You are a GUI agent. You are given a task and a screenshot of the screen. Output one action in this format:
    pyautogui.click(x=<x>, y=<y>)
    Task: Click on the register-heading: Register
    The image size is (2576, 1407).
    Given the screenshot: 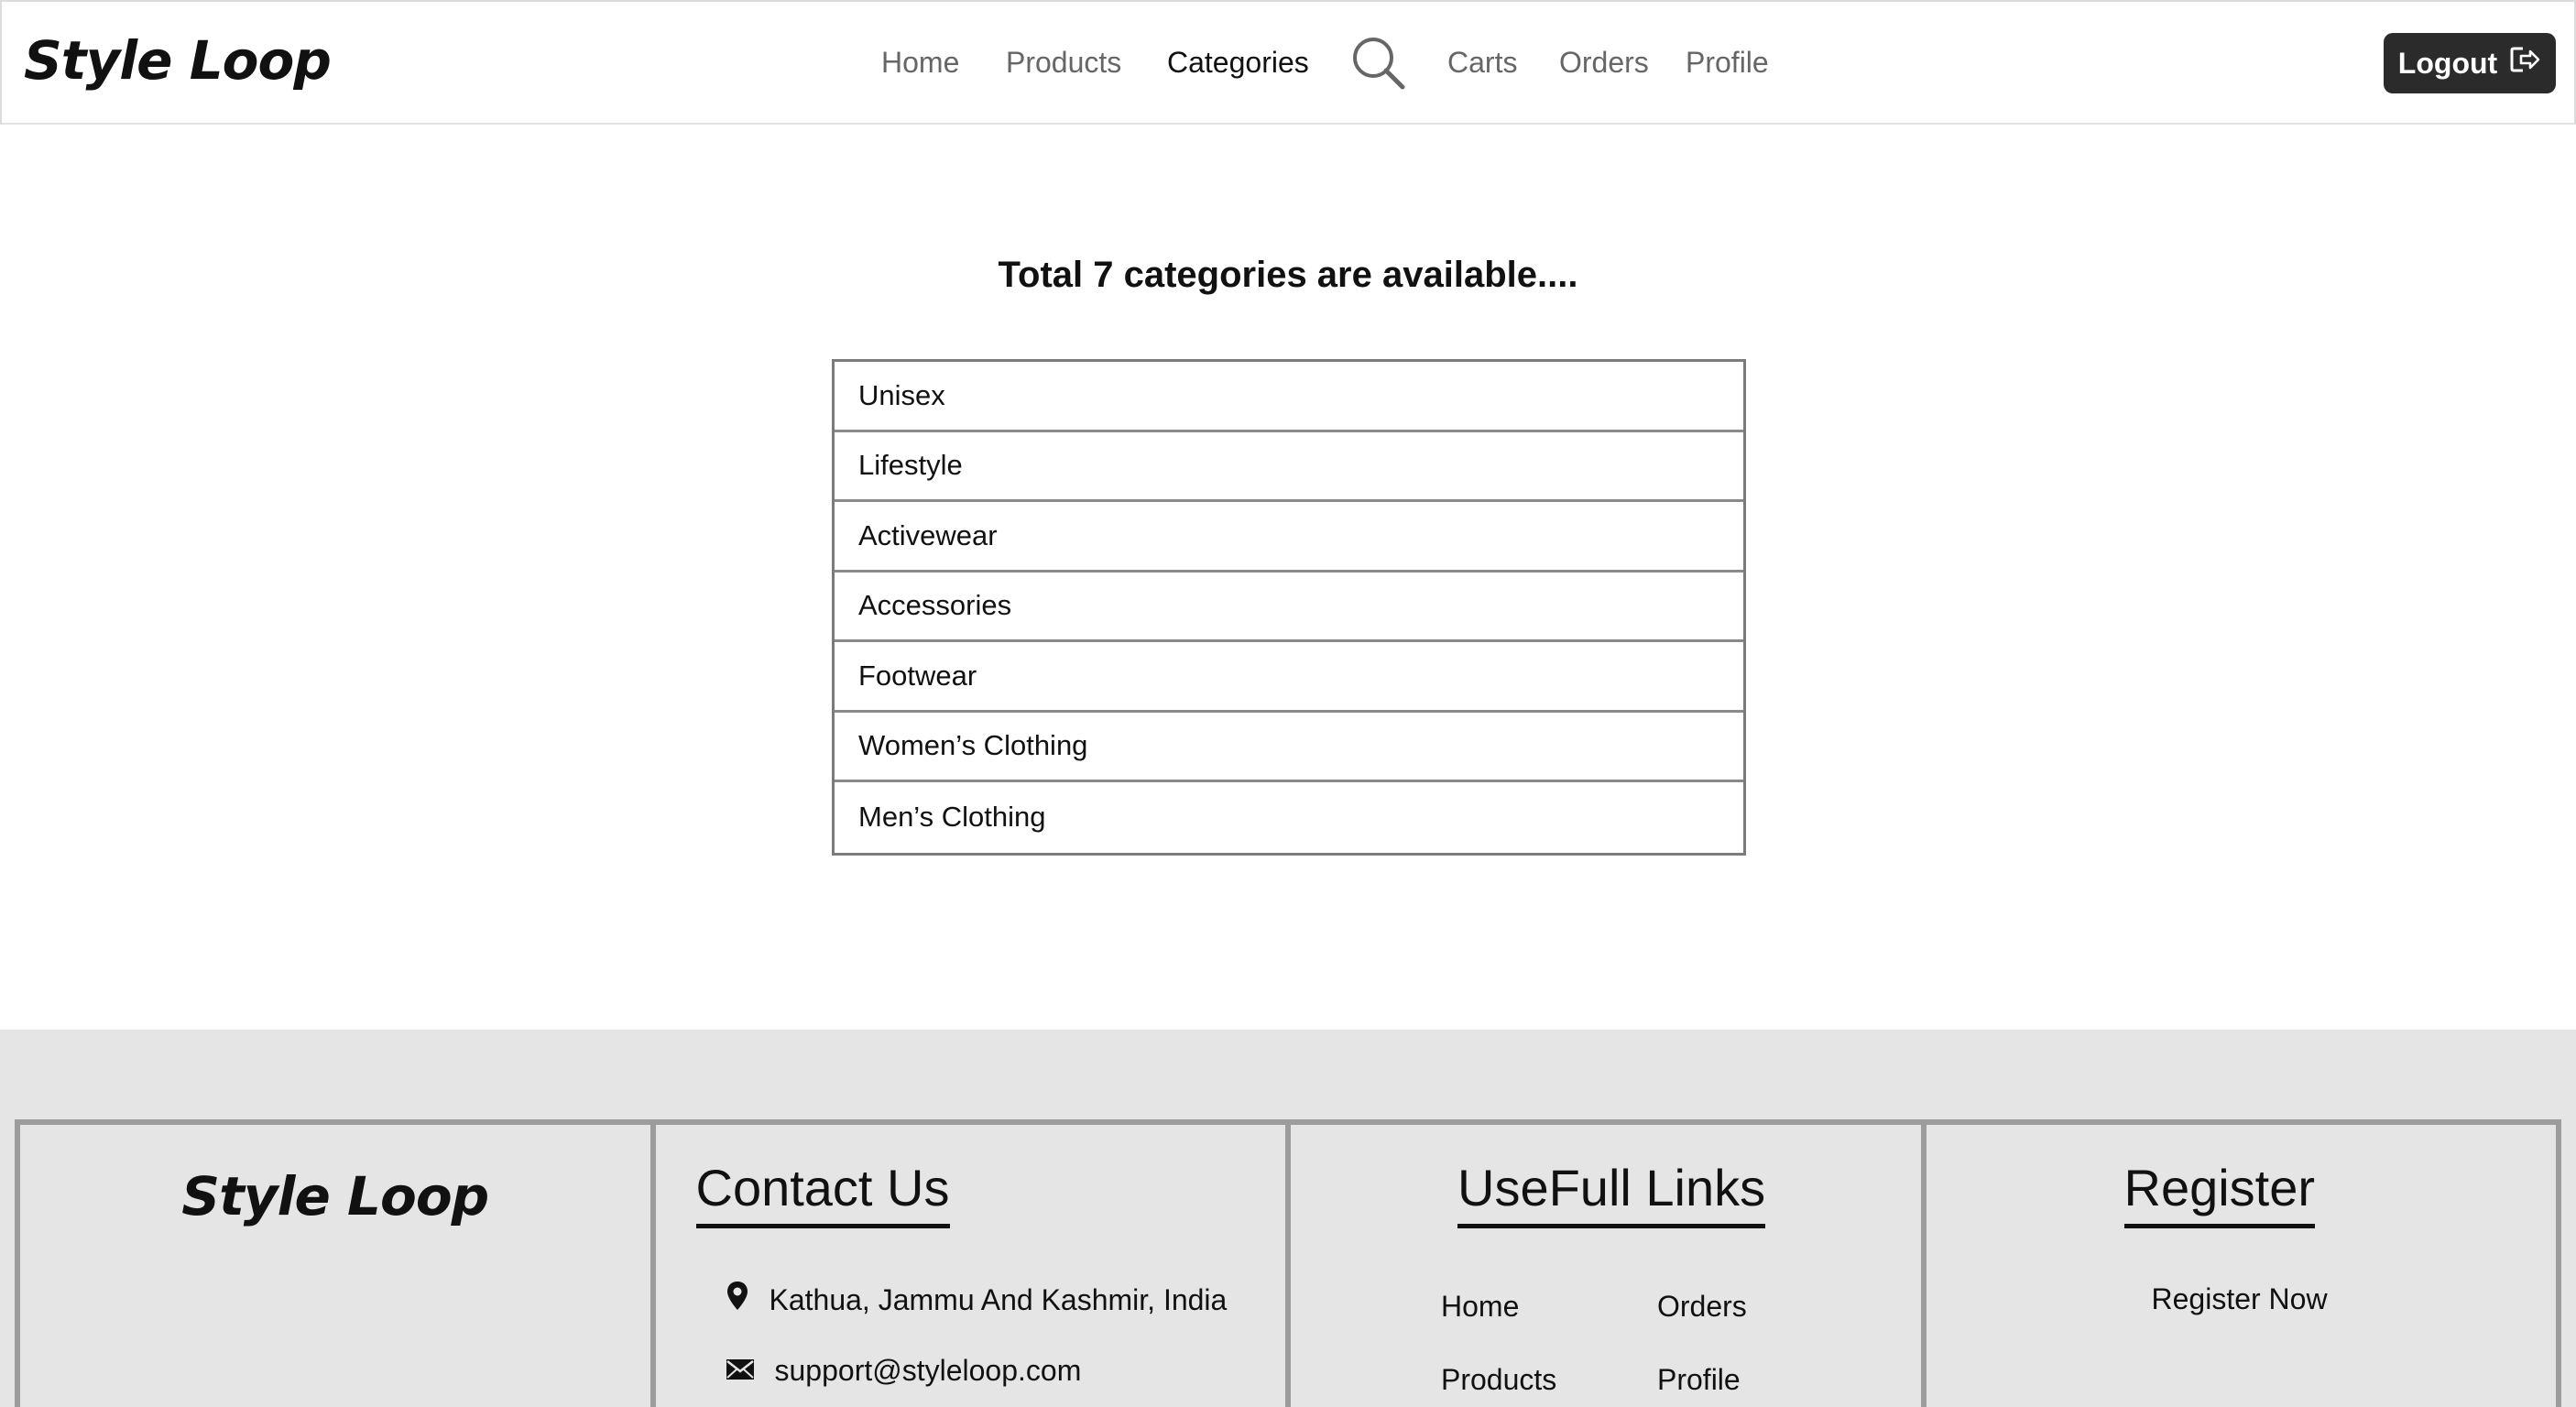 What is the action you would take?
    pyautogui.click(x=2219, y=1194)
    